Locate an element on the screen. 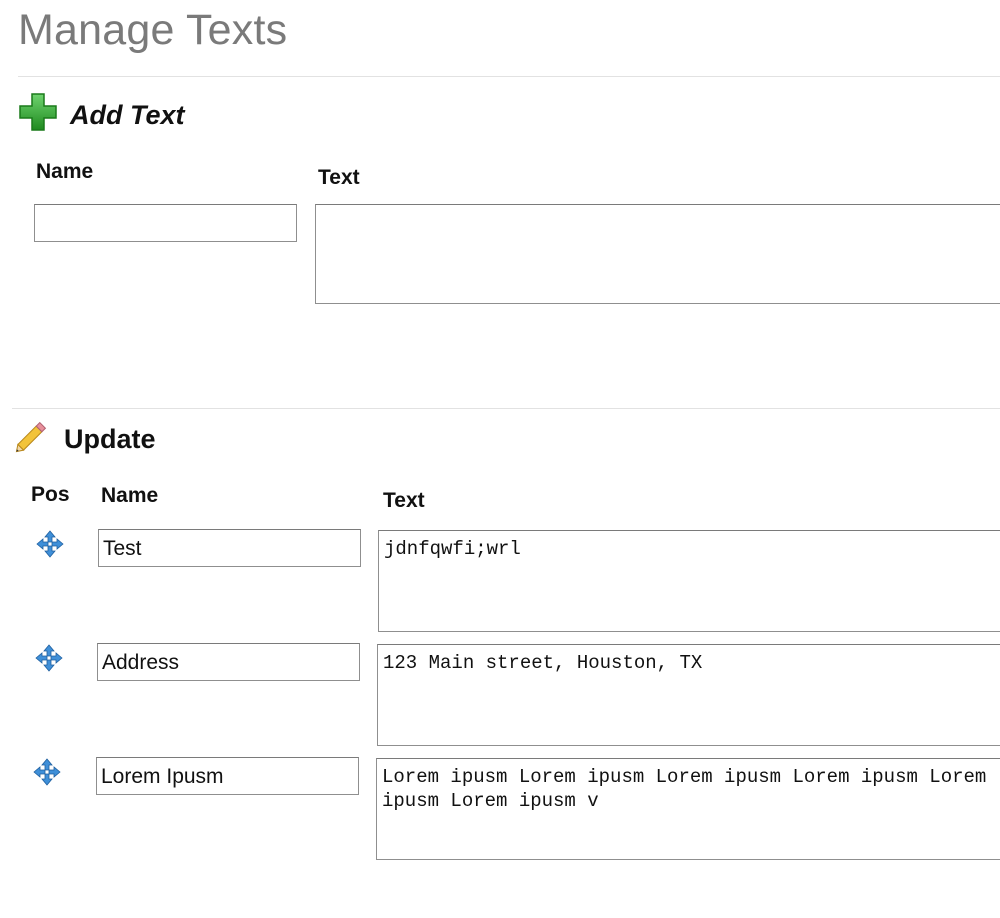 The image size is (1000, 918). section-divider is located at coordinates (506, 408).